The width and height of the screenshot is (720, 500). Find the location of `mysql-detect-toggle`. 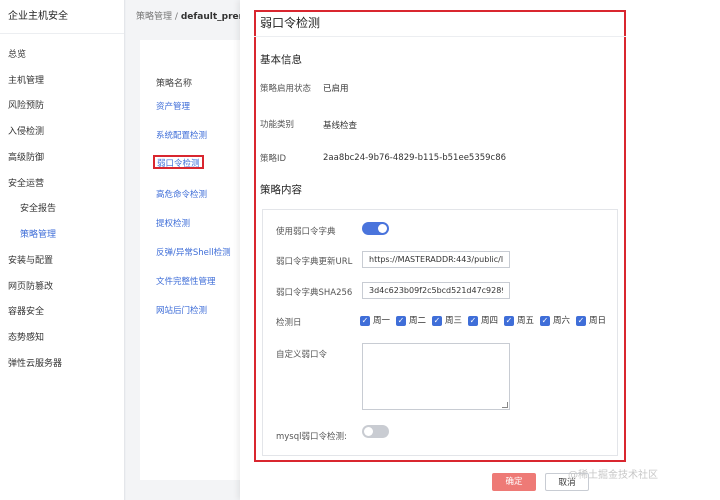

mysql-detect-toggle is located at coordinates (375, 431).